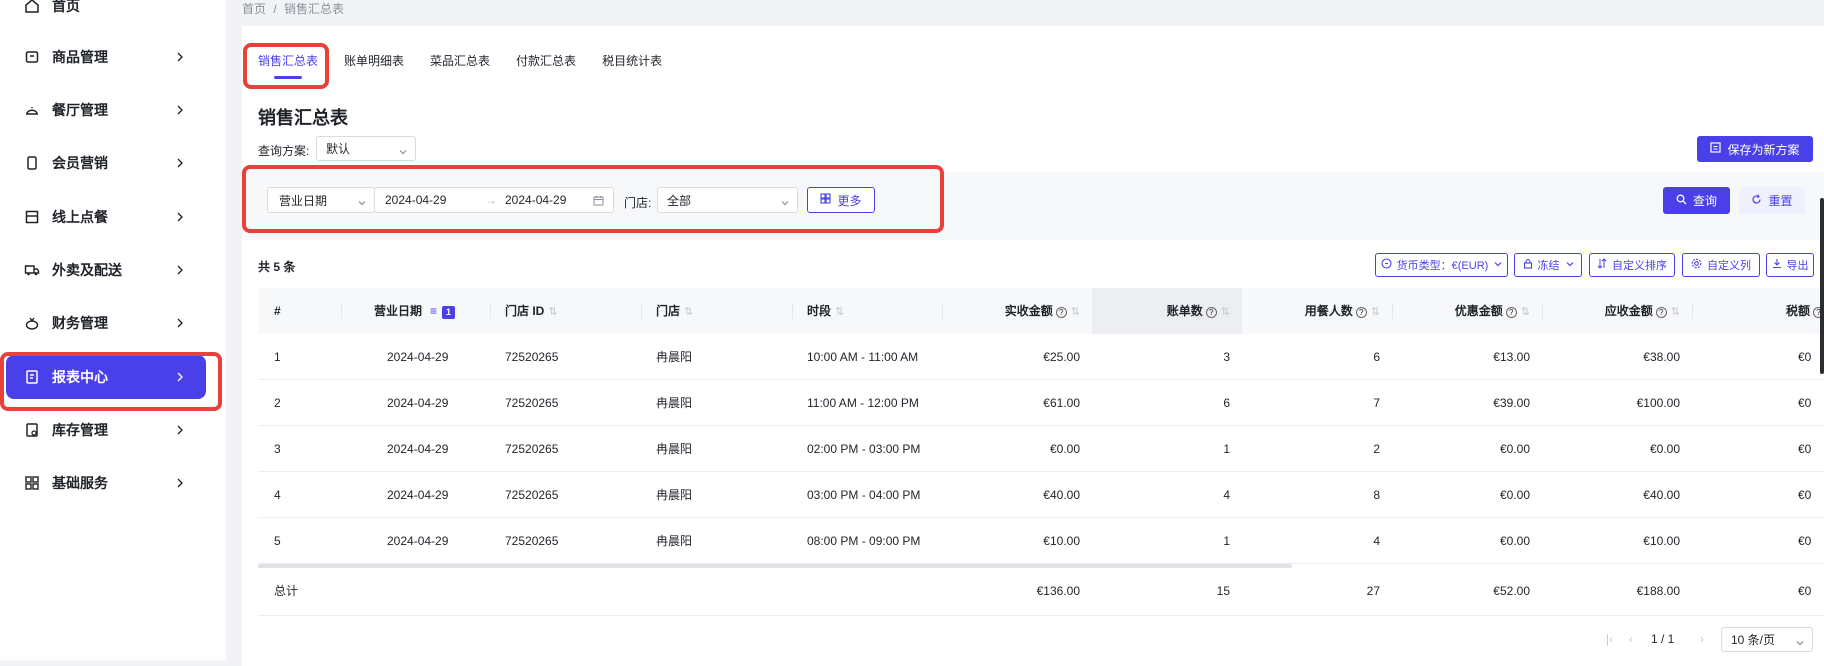 This screenshot has width=1824, height=666. Describe the element at coordinates (1696, 200) in the screenshot. I see `query-button: 查询` at that location.